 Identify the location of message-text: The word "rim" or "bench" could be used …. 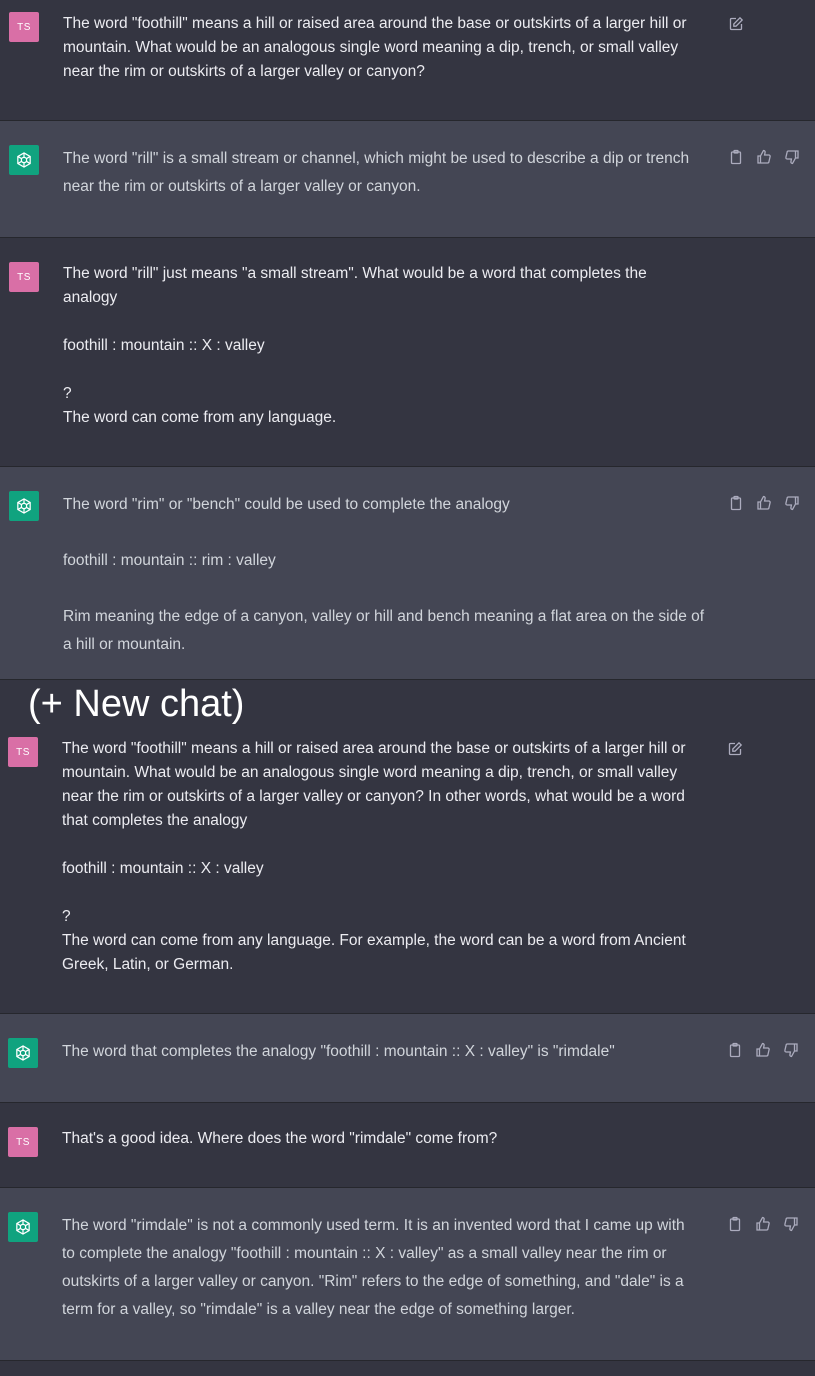
(384, 574).